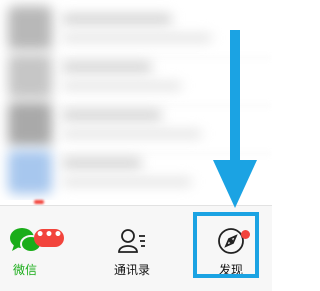  What do you see at coordinates (49, 237) in the screenshot?
I see `unread-badge: •••` at bounding box center [49, 237].